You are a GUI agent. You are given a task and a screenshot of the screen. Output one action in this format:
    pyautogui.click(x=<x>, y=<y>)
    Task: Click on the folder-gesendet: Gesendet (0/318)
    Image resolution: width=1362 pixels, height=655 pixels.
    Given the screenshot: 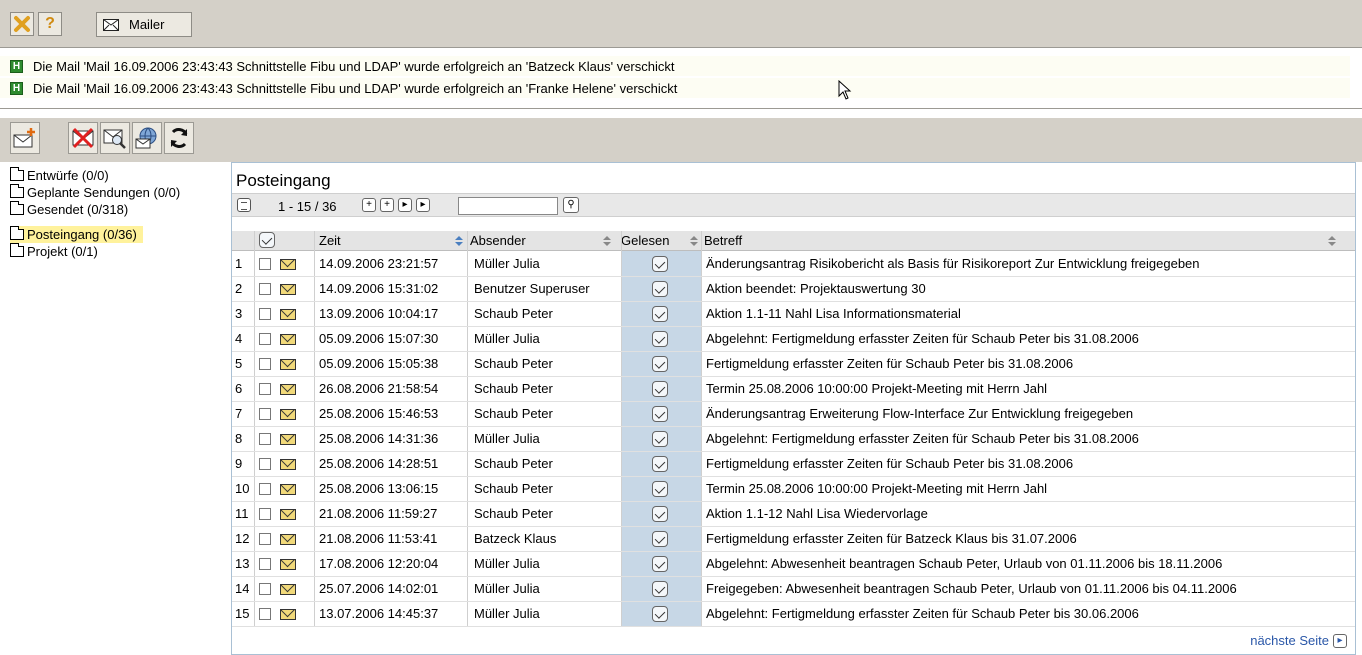 What is the action you would take?
    pyautogui.click(x=72, y=209)
    